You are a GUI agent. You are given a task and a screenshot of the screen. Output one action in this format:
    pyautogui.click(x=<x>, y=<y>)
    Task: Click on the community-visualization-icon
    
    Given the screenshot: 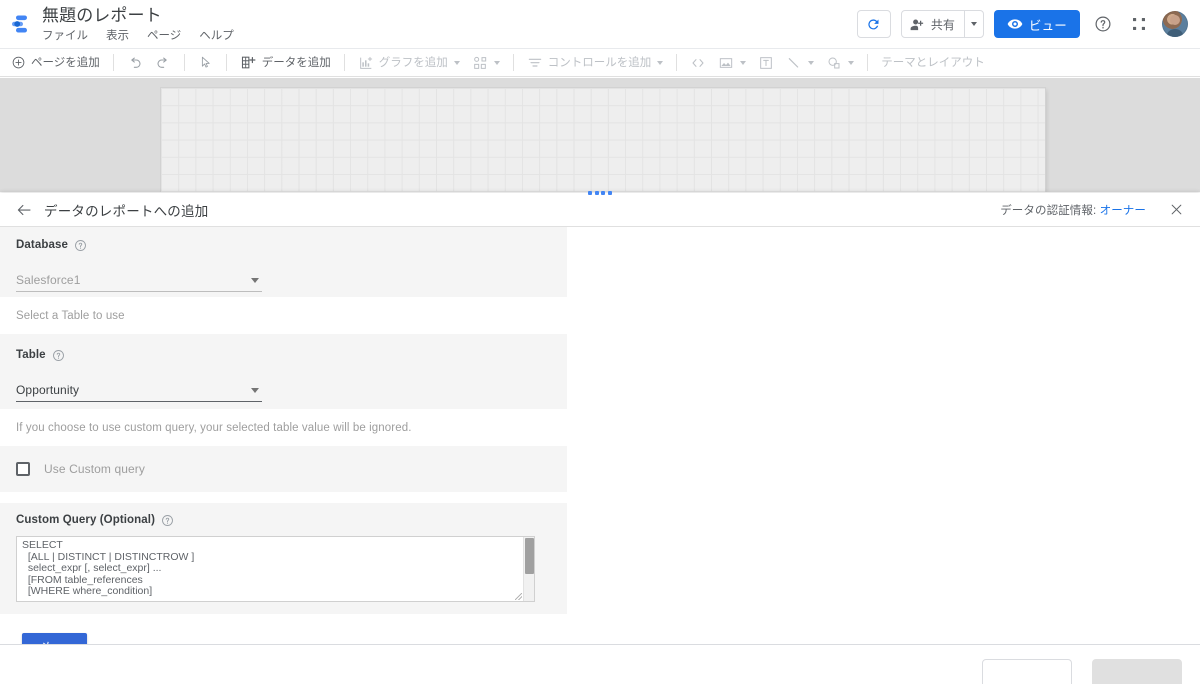 What is the action you would take?
    pyautogui.click(x=479, y=62)
    